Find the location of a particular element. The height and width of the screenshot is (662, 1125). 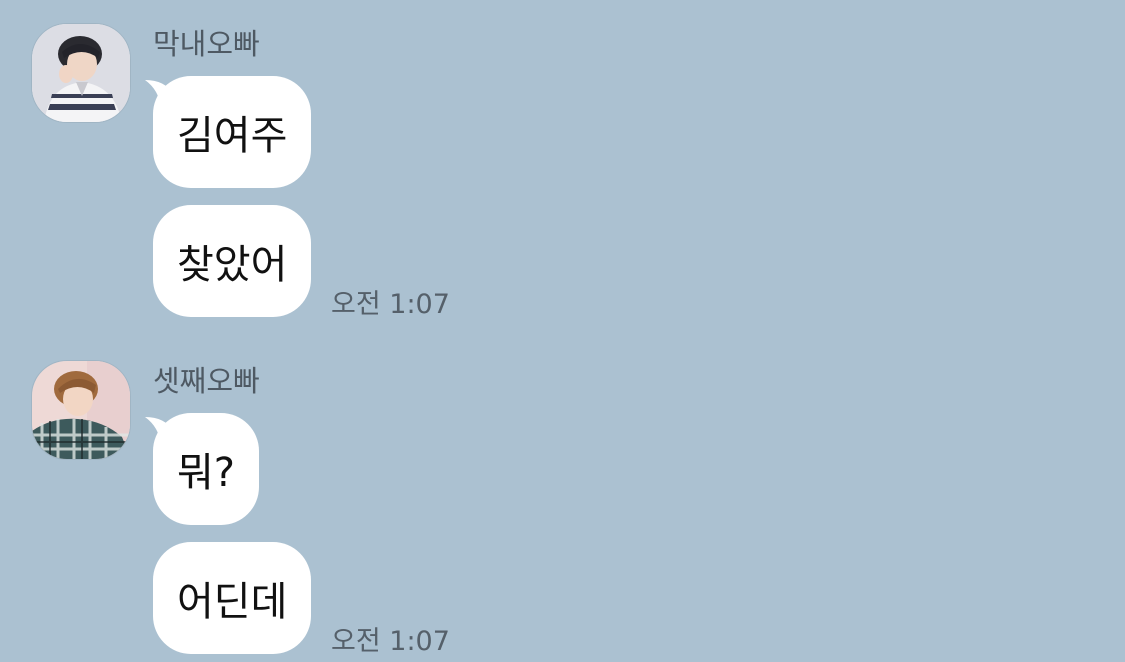

message-bubble: 김여주 is located at coordinates (232, 132).